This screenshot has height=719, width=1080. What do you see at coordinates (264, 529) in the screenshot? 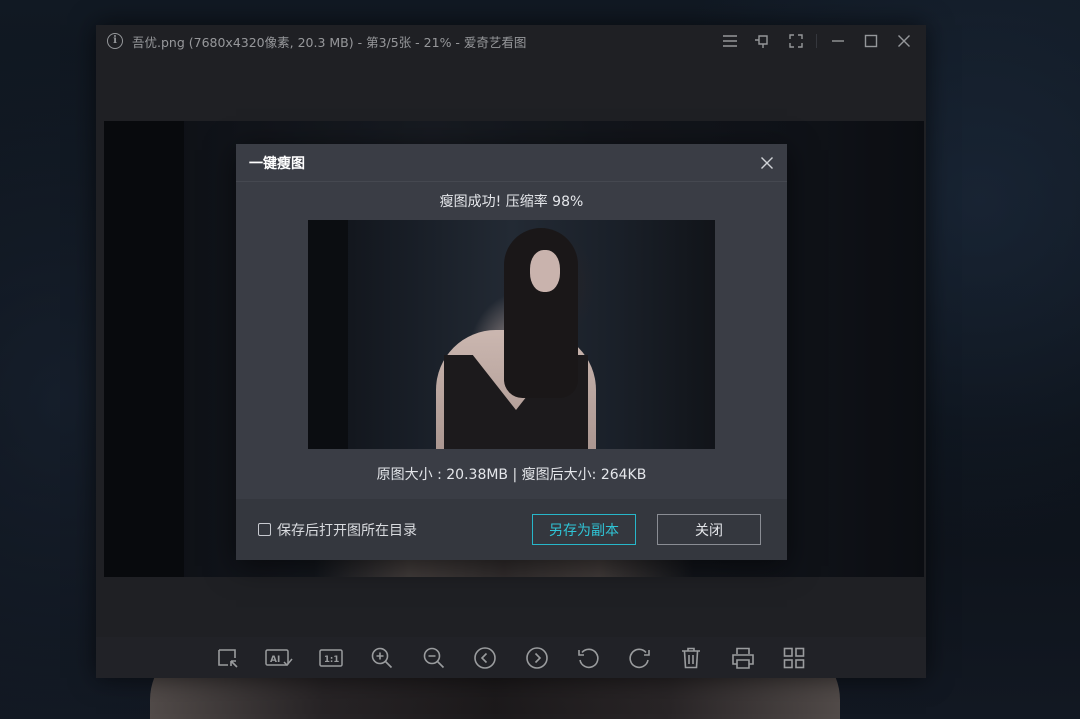
I see `open-folder-checkbox` at bounding box center [264, 529].